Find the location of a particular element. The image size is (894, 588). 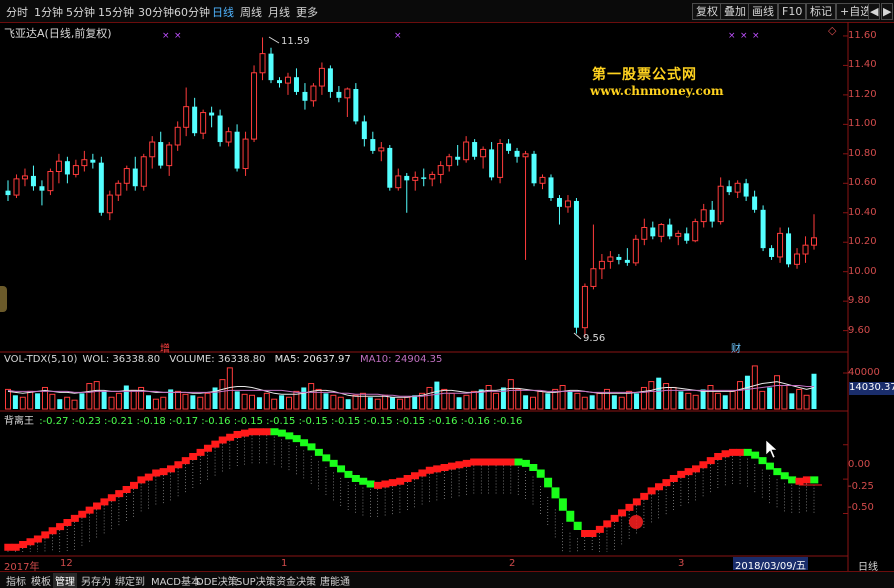

bottom-tab-7: SUP决策 is located at coordinates (256, 580).